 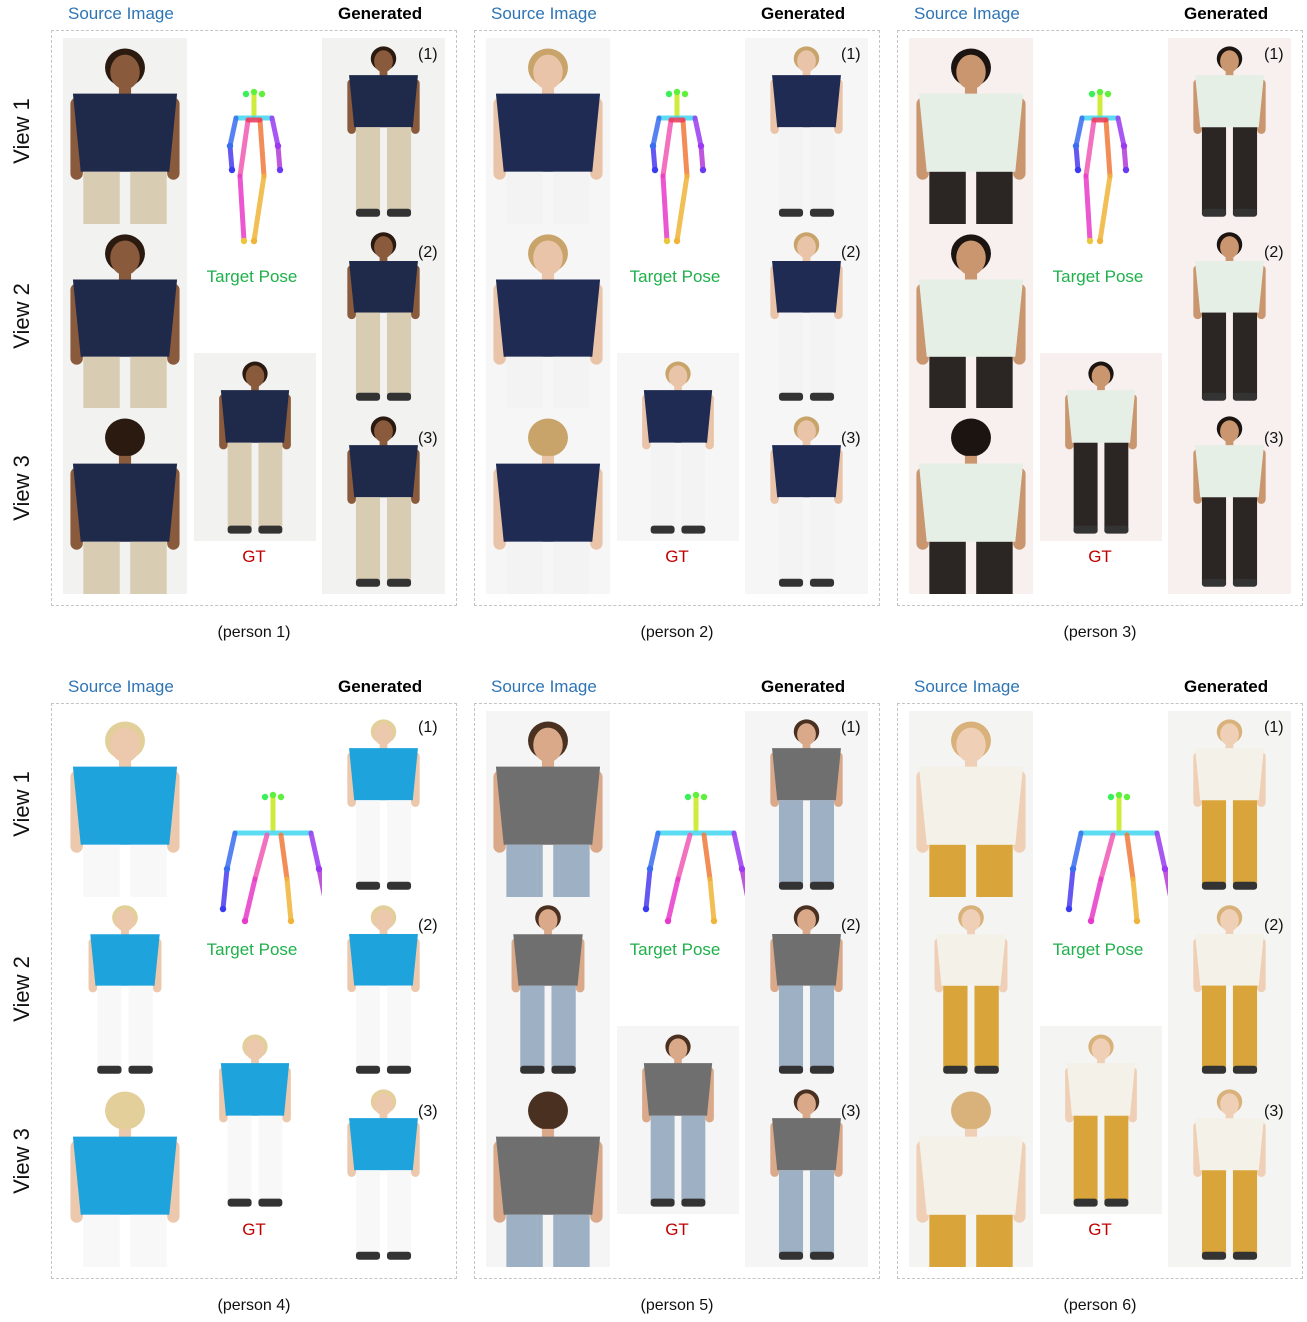 I want to click on person-caption: (person 4), so click(x=254, y=1305).